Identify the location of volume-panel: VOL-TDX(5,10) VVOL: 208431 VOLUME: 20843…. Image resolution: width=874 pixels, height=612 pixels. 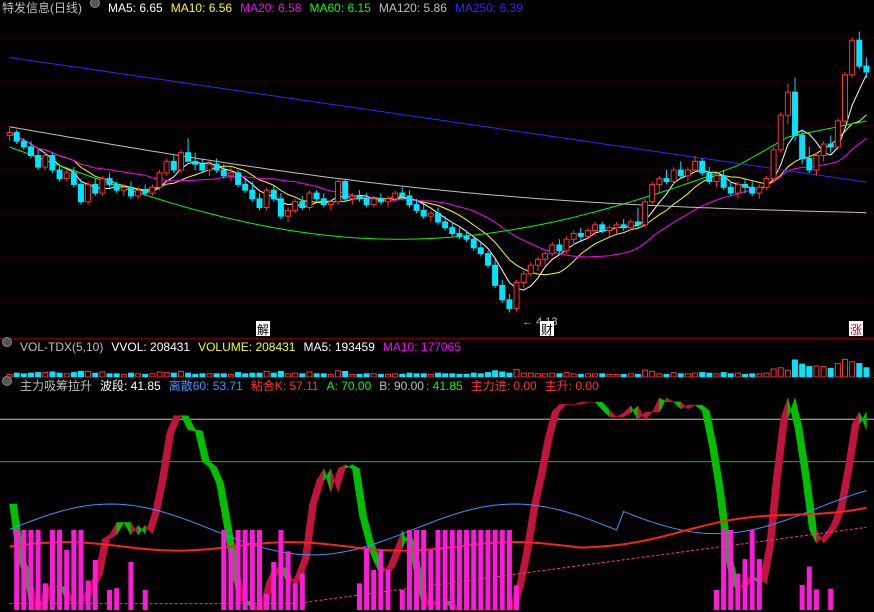
(437, 357).